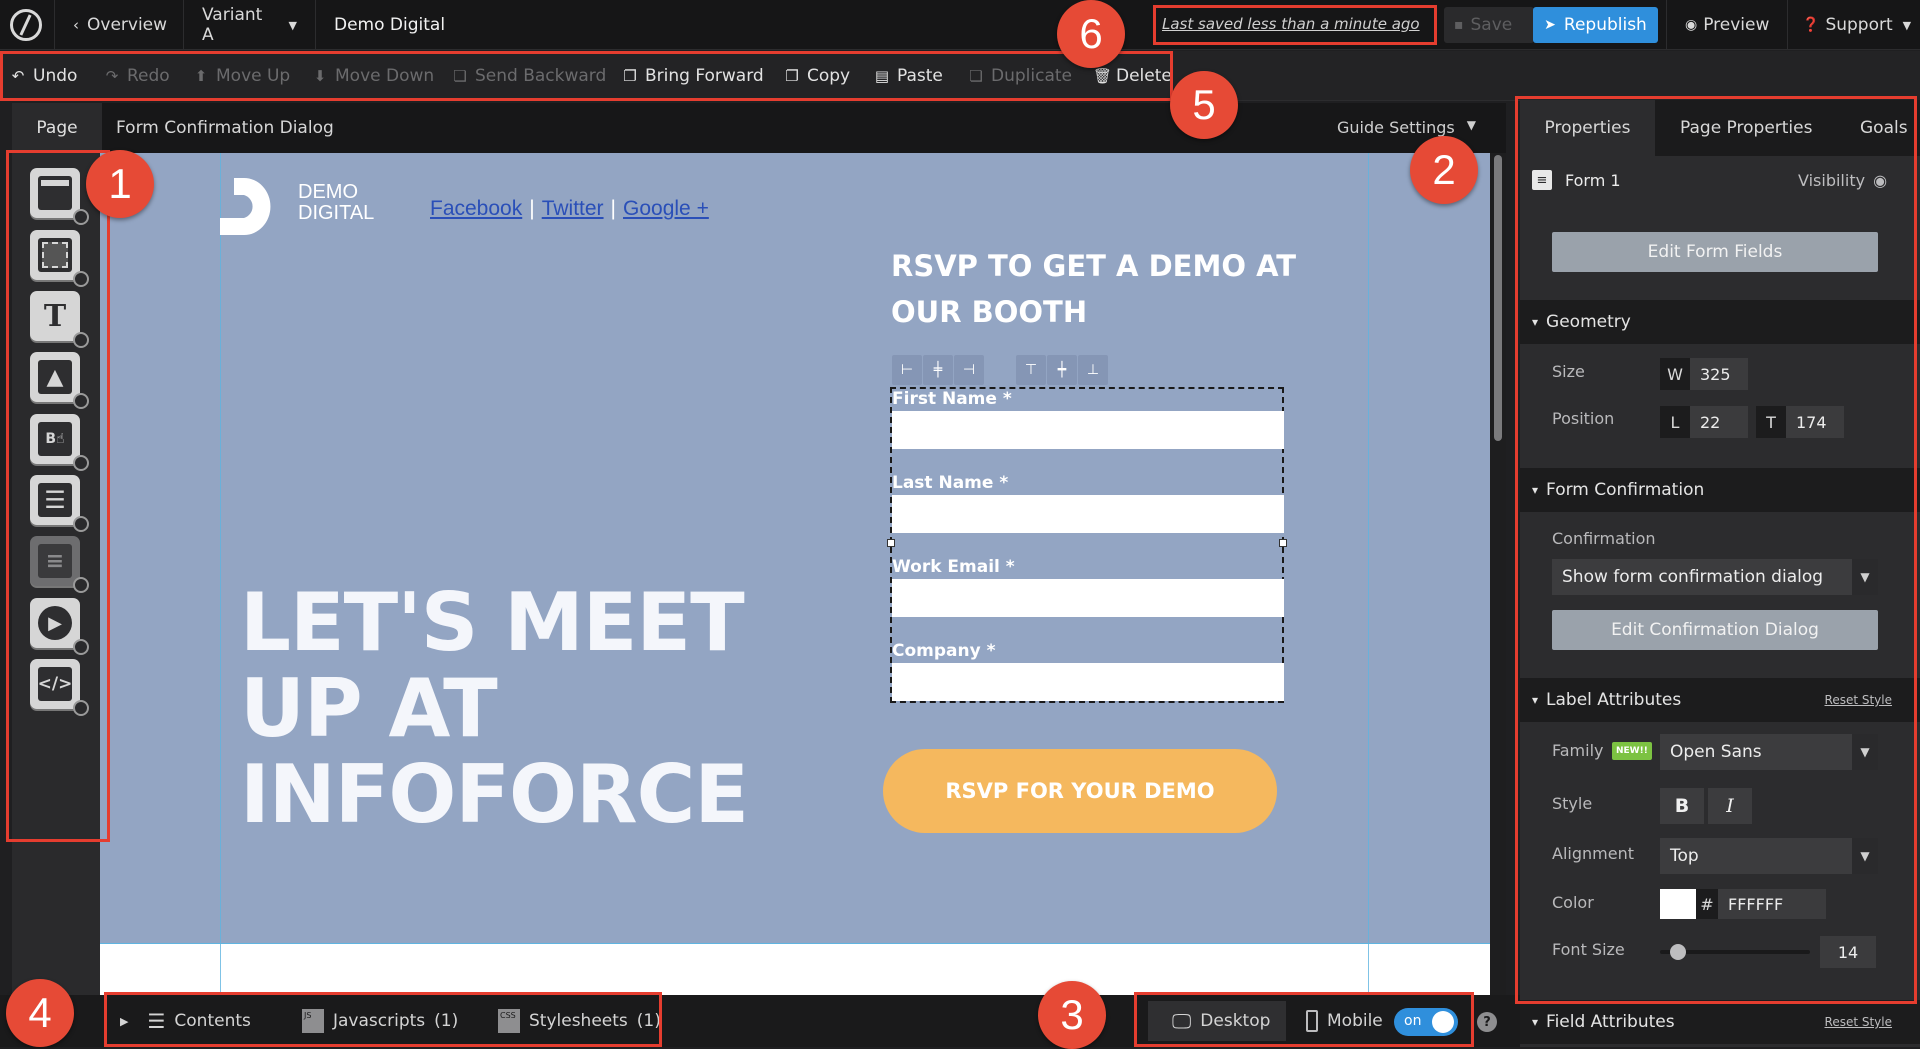 The height and width of the screenshot is (1049, 1920). What do you see at coordinates (220, 574) in the screenshot?
I see `guide-line-left` at bounding box center [220, 574].